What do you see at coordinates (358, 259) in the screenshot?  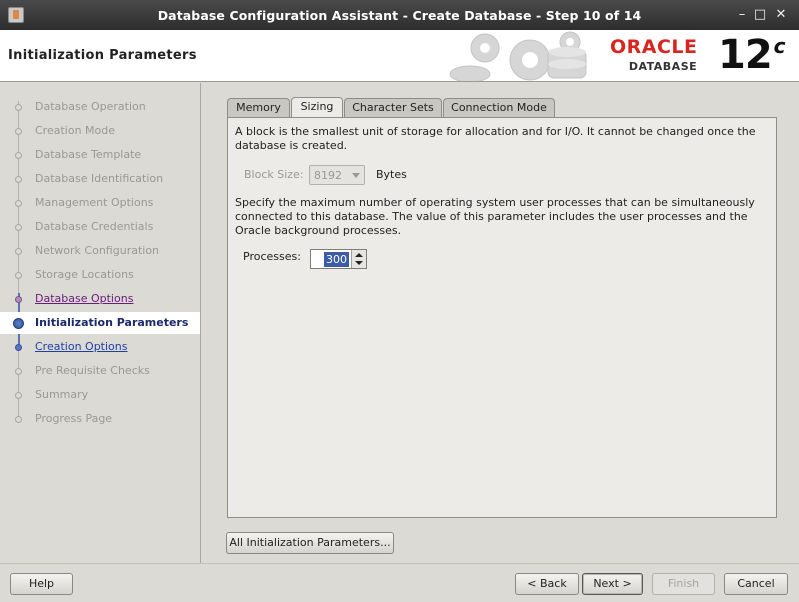 I see `spinner-buttons` at bounding box center [358, 259].